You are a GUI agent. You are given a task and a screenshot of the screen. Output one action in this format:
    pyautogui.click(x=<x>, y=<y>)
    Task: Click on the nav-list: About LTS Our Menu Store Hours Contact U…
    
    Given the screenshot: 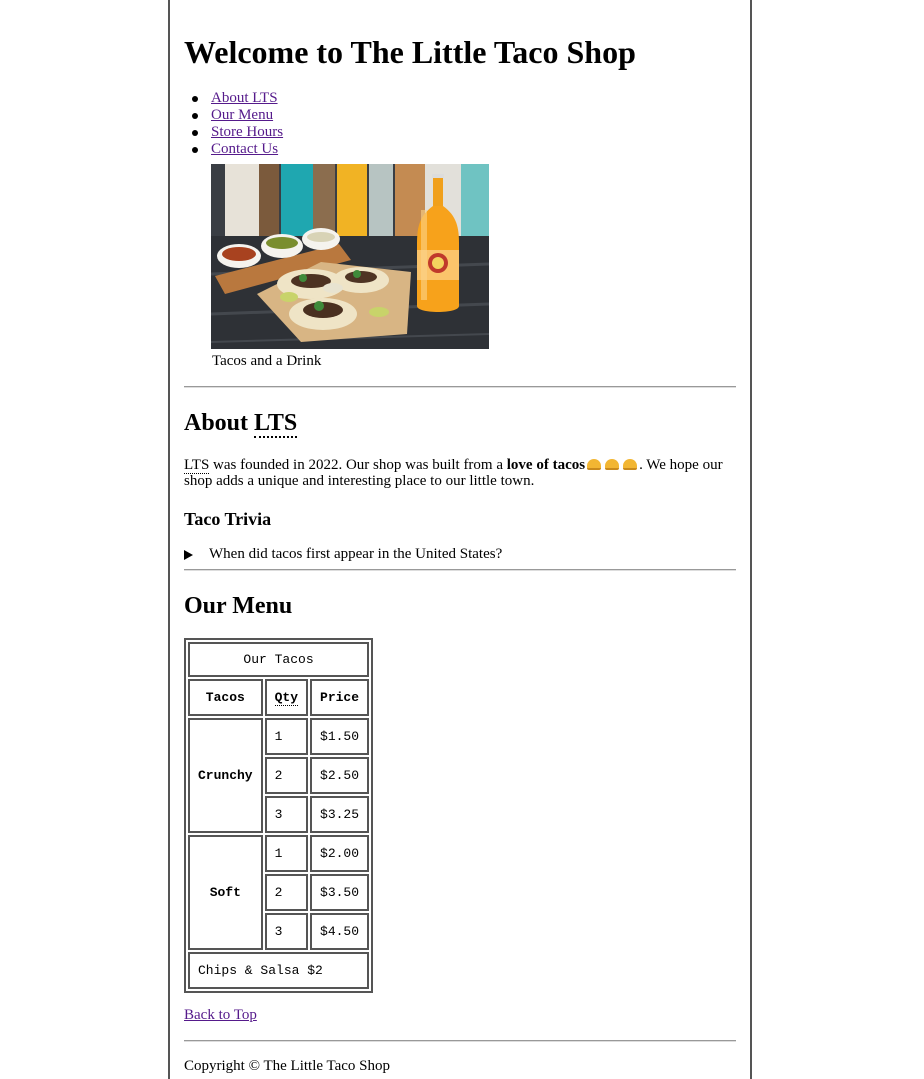 What is the action you would take?
    pyautogui.click(x=460, y=124)
    